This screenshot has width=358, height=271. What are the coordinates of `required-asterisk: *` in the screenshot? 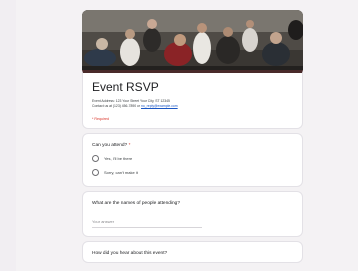 It's located at (129, 145).